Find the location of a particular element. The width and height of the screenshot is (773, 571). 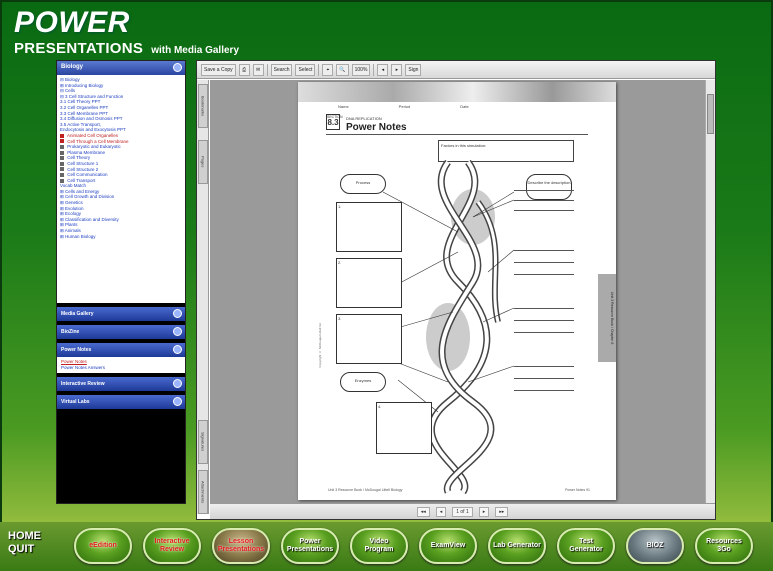

lab-generator-button: Lab Generator is located at coordinates (517, 546).